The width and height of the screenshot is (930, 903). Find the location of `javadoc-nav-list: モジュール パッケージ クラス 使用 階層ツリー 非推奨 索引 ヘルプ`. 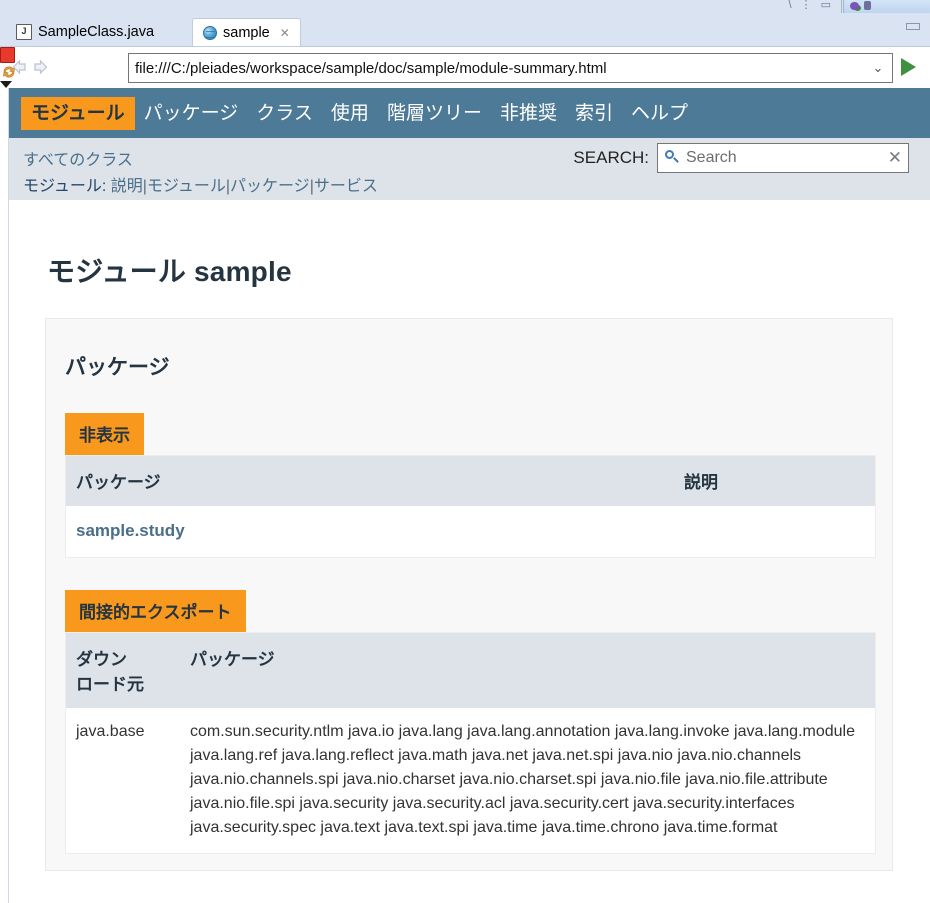

javadoc-nav-list: モジュール パッケージ クラス 使用 階層ツリー 非推奨 索引 ヘルプ is located at coordinates (469, 113).